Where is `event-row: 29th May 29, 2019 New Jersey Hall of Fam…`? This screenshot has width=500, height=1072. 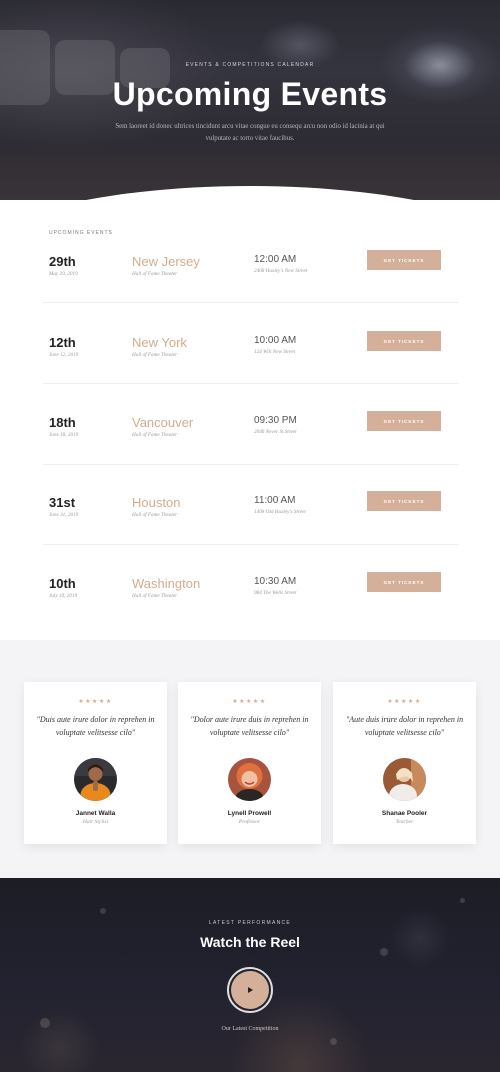 event-row: 29th May 29, 2019 New Jersey Hall of Fam… is located at coordinates (251, 292).